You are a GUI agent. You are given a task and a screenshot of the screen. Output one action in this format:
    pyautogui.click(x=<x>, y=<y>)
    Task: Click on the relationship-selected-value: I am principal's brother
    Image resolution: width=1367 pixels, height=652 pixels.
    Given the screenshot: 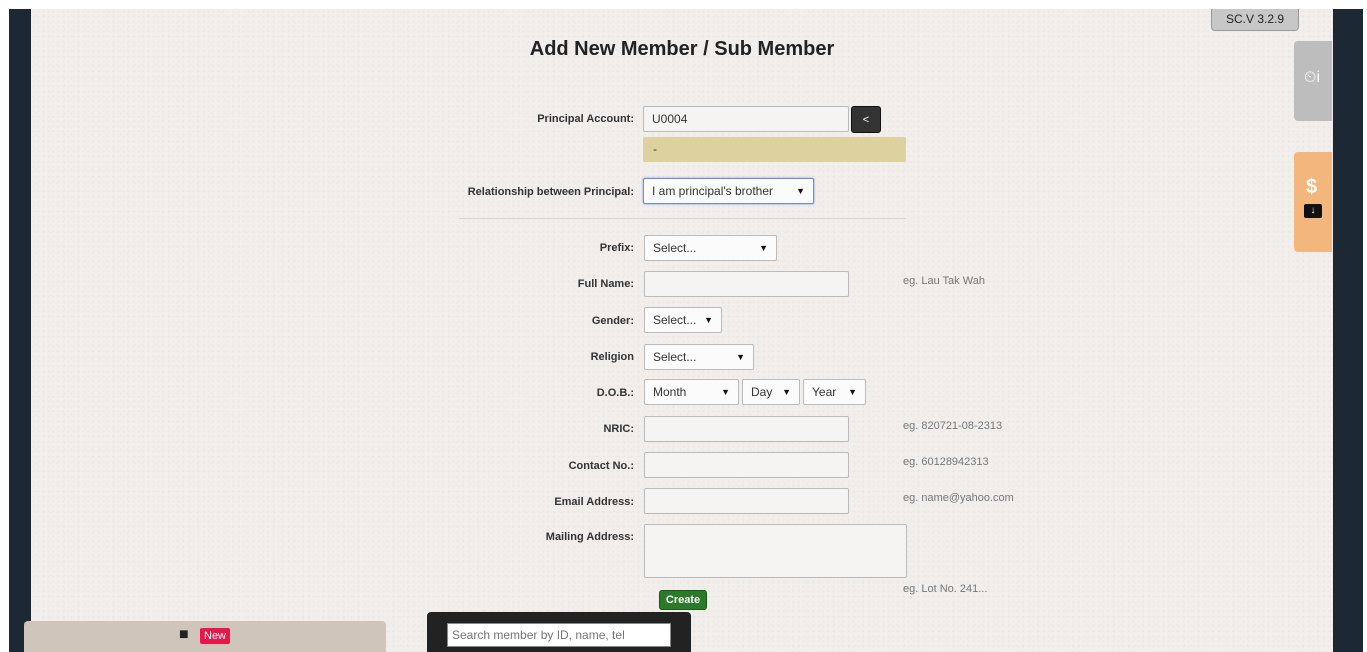 What is the action you would take?
    pyautogui.click(x=713, y=191)
    